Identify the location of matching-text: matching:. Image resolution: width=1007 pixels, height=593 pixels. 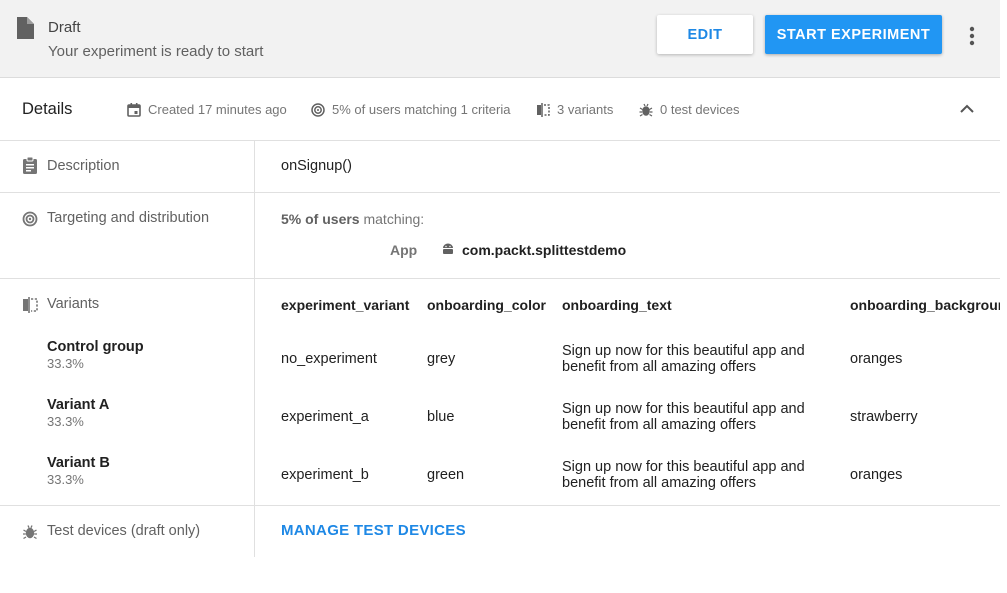
(394, 219).